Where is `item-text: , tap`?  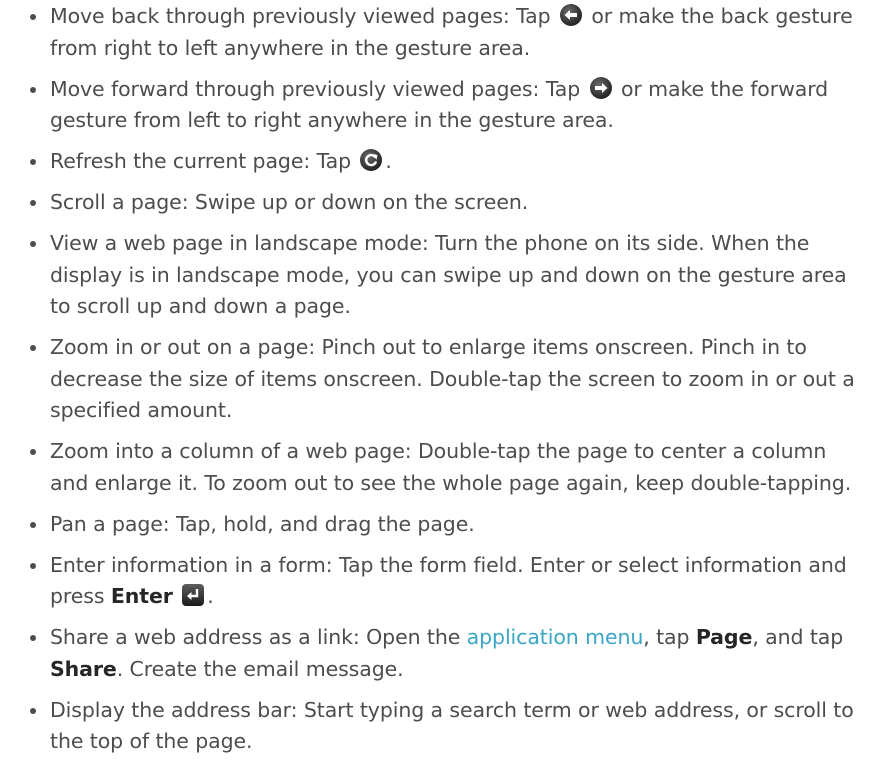
item-text: , tap is located at coordinates (669, 637).